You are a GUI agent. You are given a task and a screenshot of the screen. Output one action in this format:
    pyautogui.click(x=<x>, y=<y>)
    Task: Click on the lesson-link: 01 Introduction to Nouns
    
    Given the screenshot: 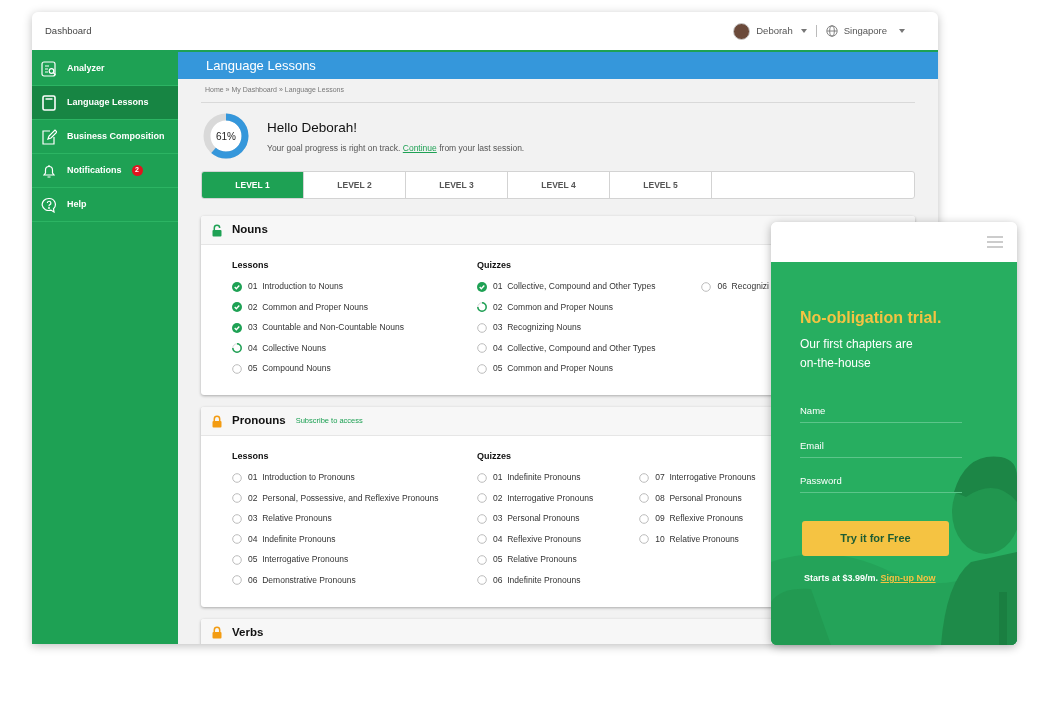 What is the action you would take?
    pyautogui.click(x=295, y=287)
    